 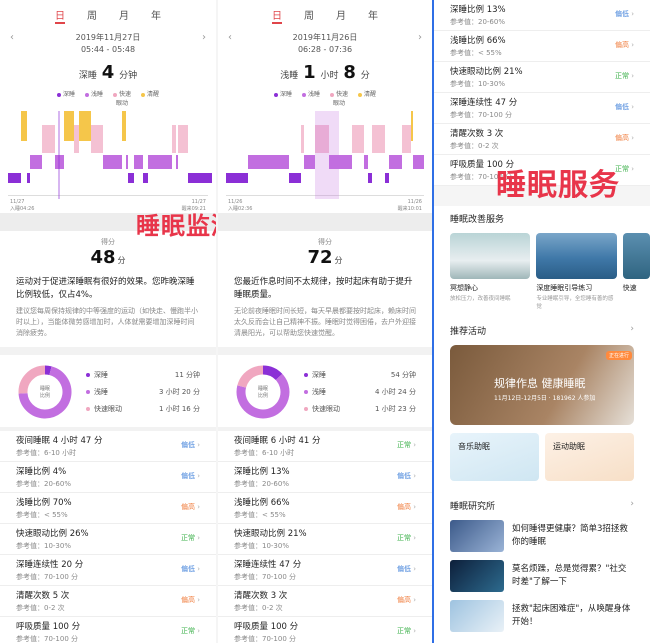 I want to click on article-item: 拯救"起床困难症"，从唤醒身体开始！, so click(x=542, y=612).